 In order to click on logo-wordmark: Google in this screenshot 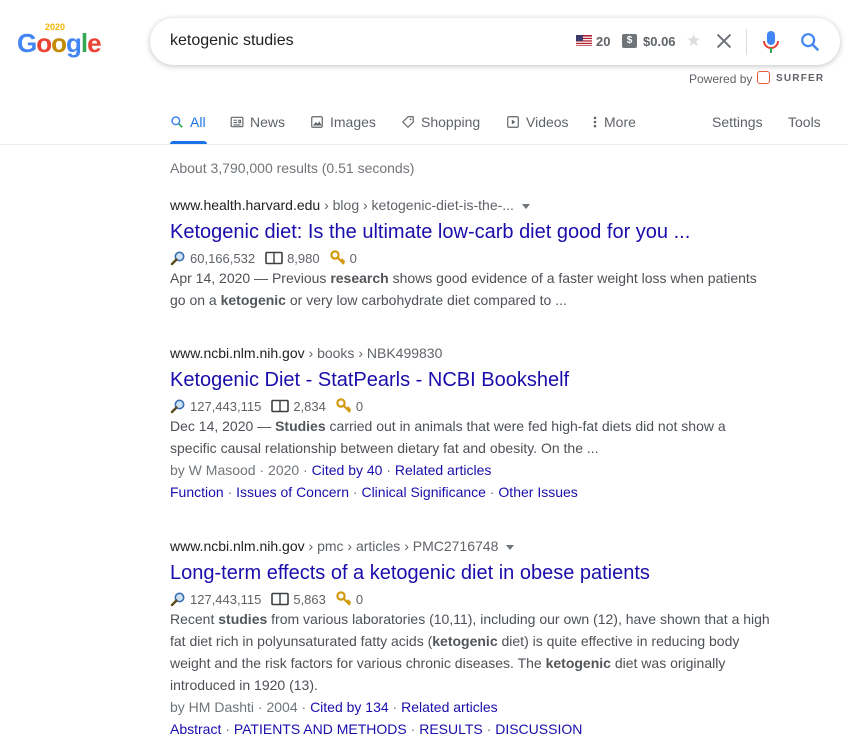, I will do `click(59, 43)`.